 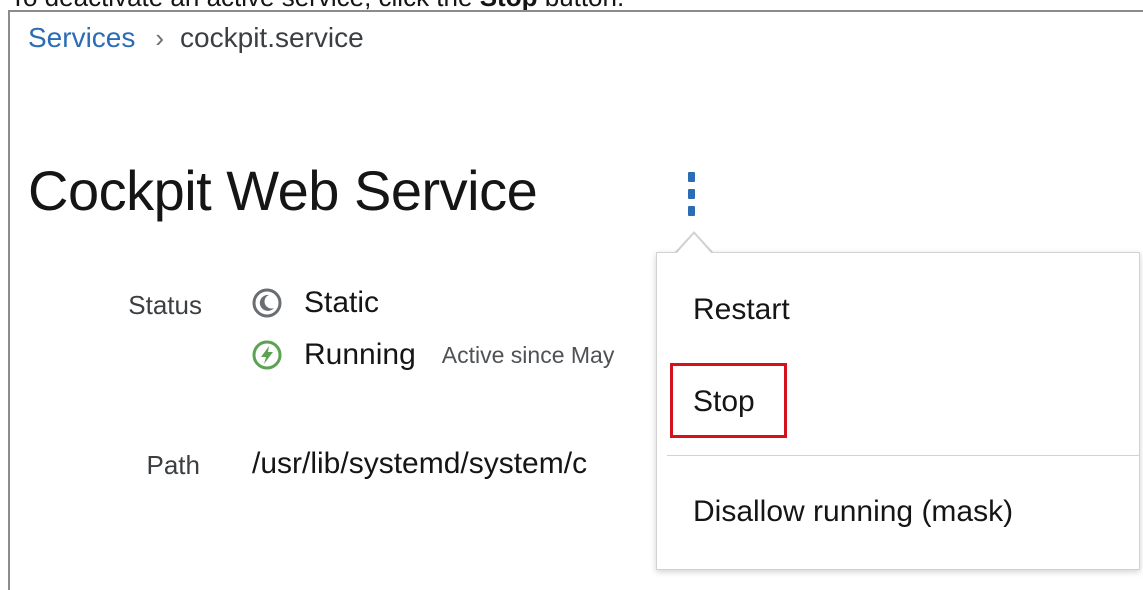 I want to click on lightning-circle-icon, so click(x=267, y=355).